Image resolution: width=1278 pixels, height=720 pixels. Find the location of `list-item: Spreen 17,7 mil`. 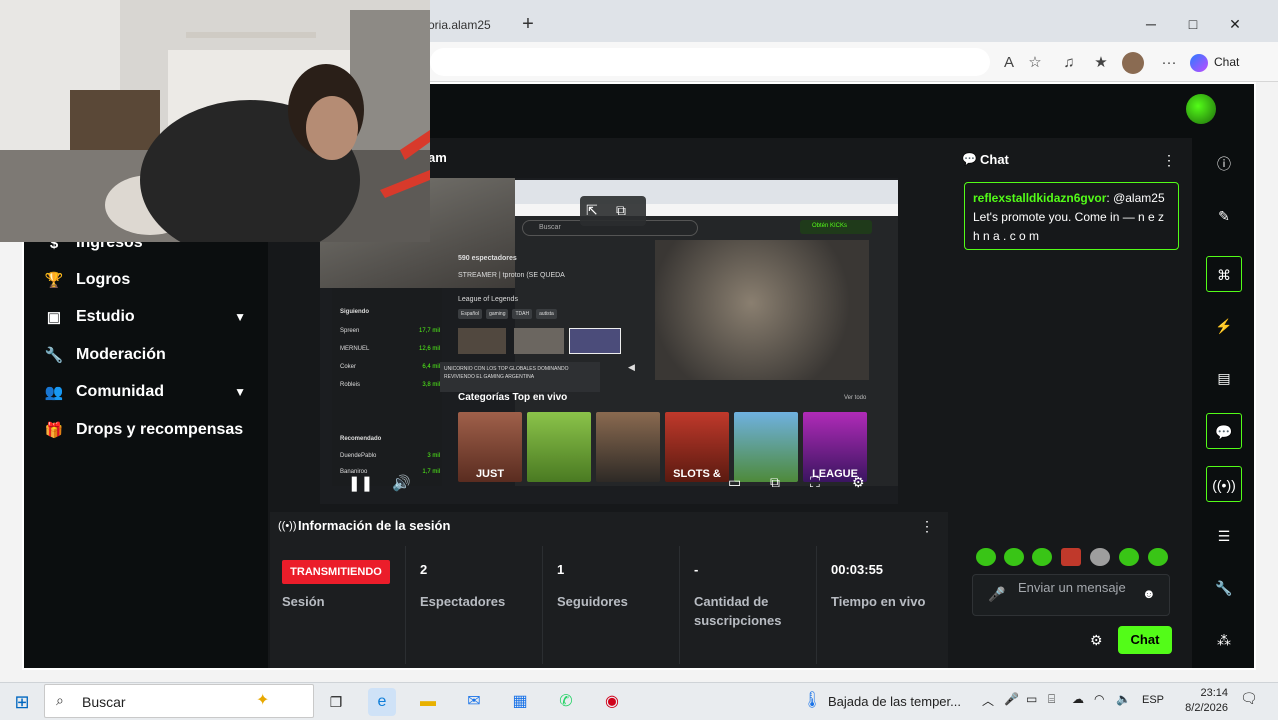

list-item: Spreen 17,7 mil is located at coordinates (390, 331).